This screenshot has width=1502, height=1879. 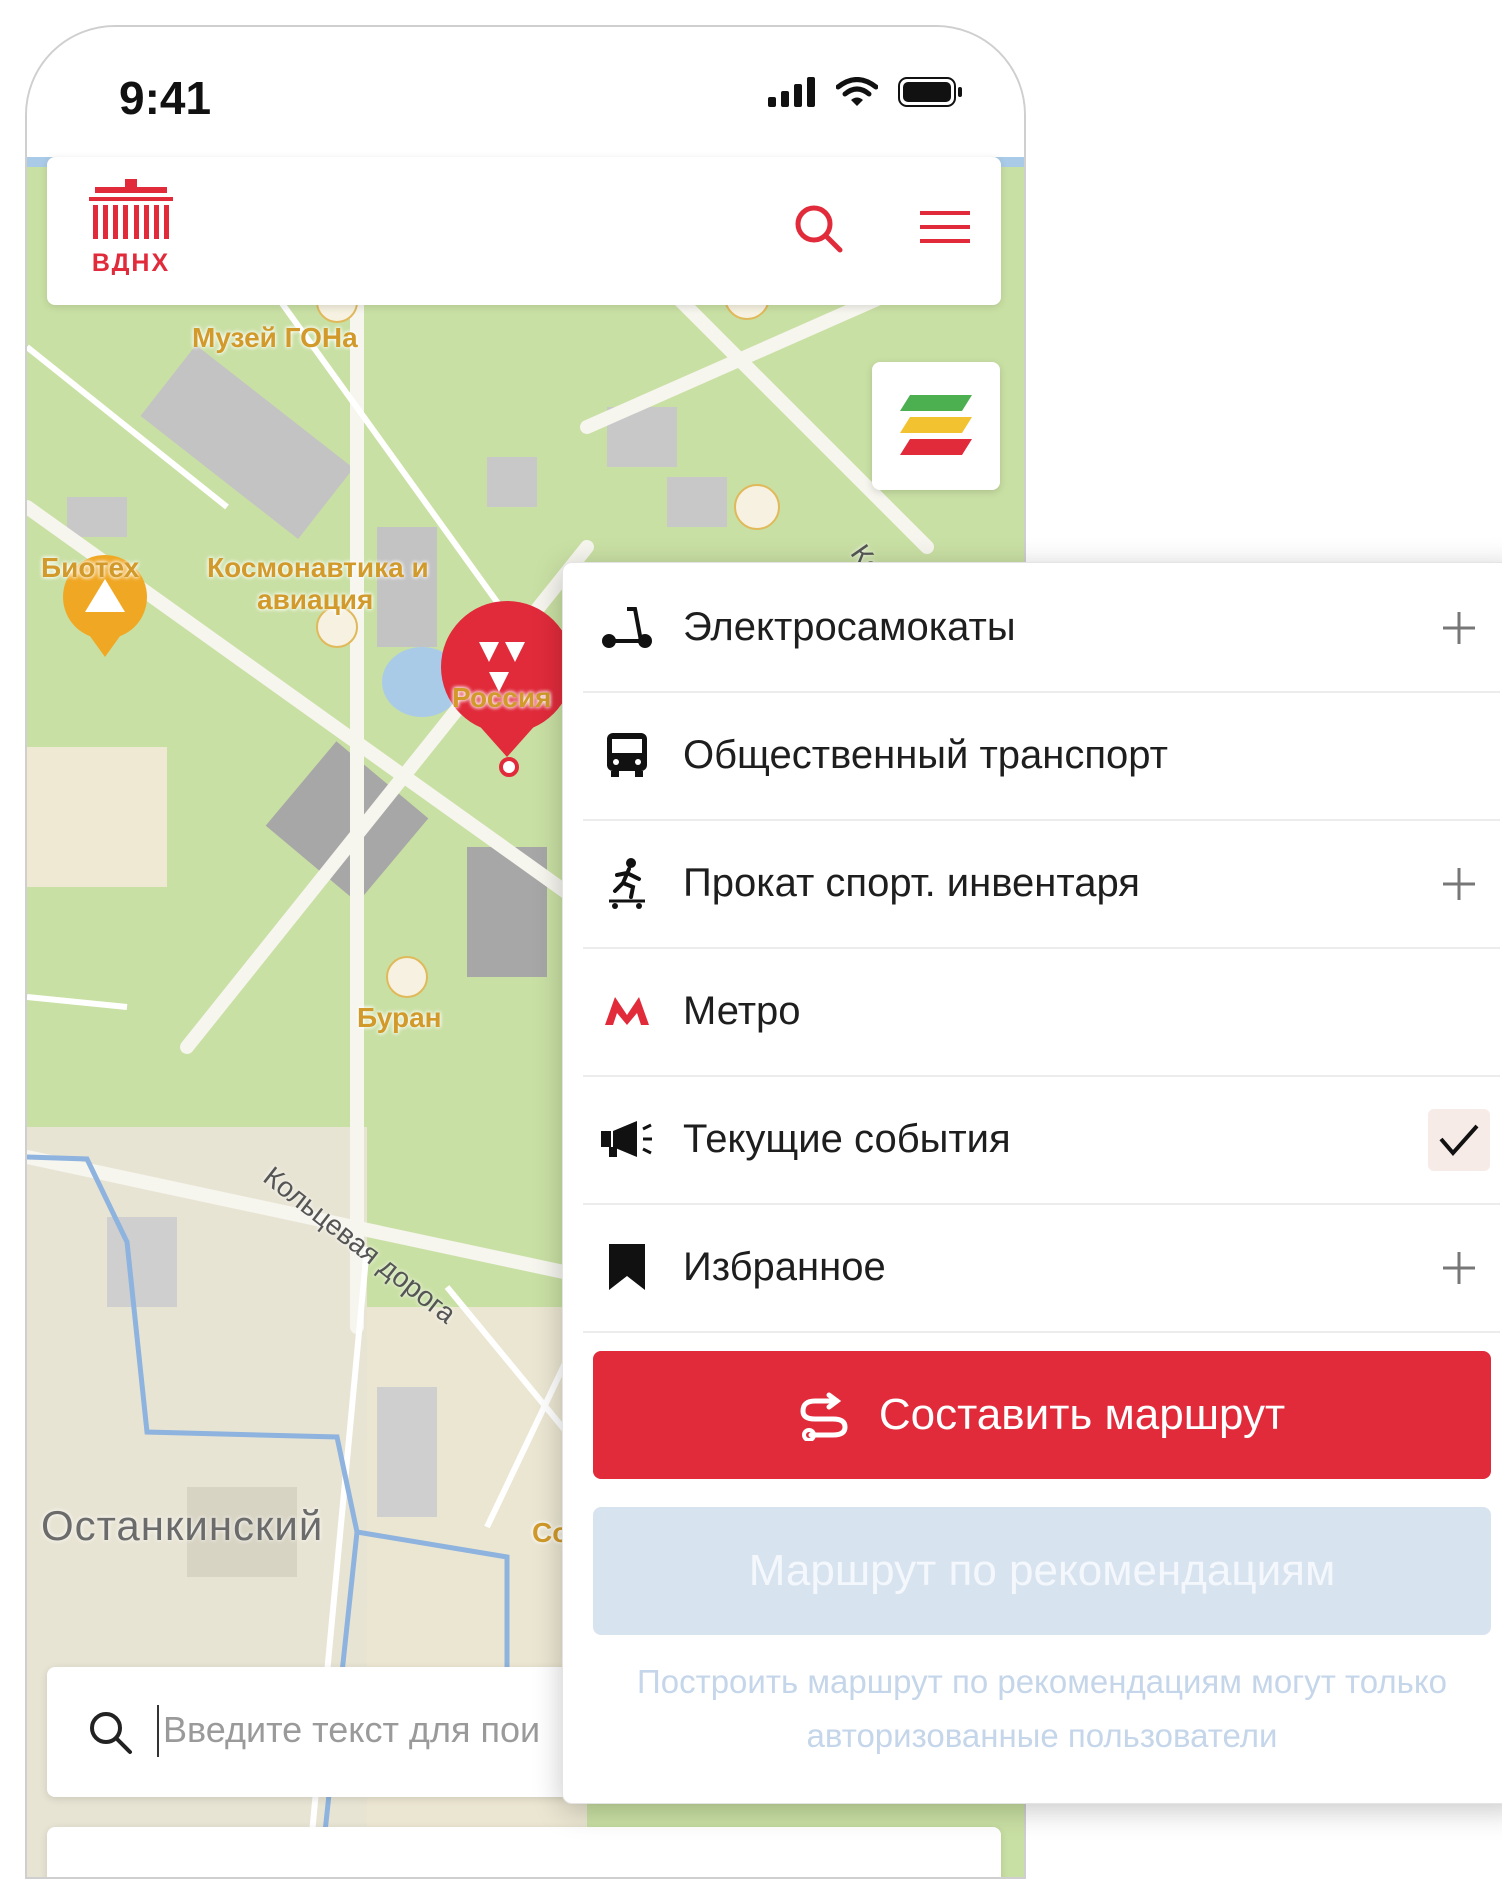 I want to click on layer-label-favorites: Избранное, so click(x=784, y=1267).